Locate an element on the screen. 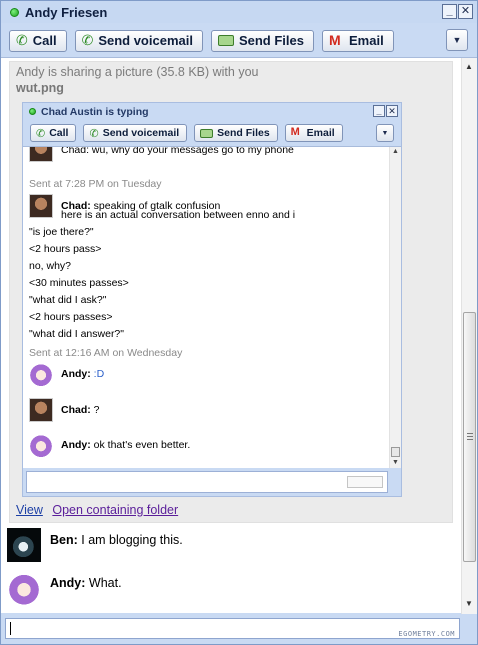 The width and height of the screenshot is (478, 645). picture-char-counter is located at coordinates (365, 482).